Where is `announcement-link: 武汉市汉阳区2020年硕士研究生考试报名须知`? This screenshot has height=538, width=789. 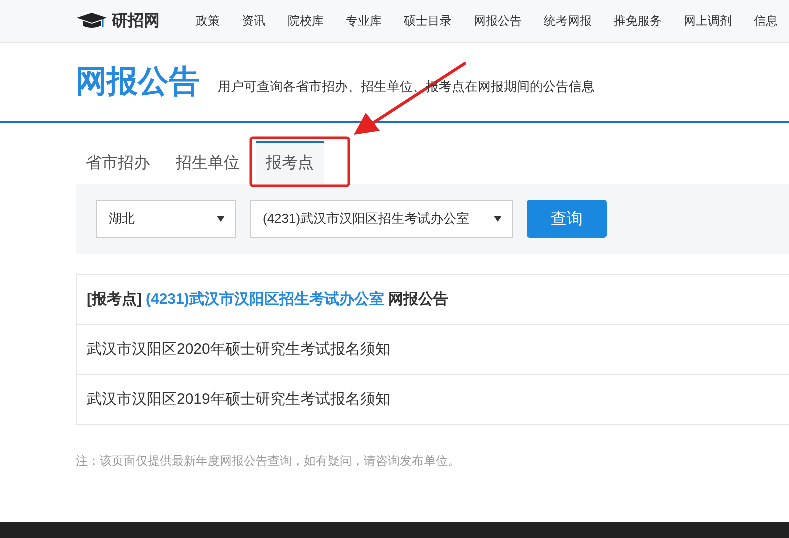
announcement-link: 武汉市汉阳区2020年硕士研究生考试报名须知 is located at coordinates (238, 349).